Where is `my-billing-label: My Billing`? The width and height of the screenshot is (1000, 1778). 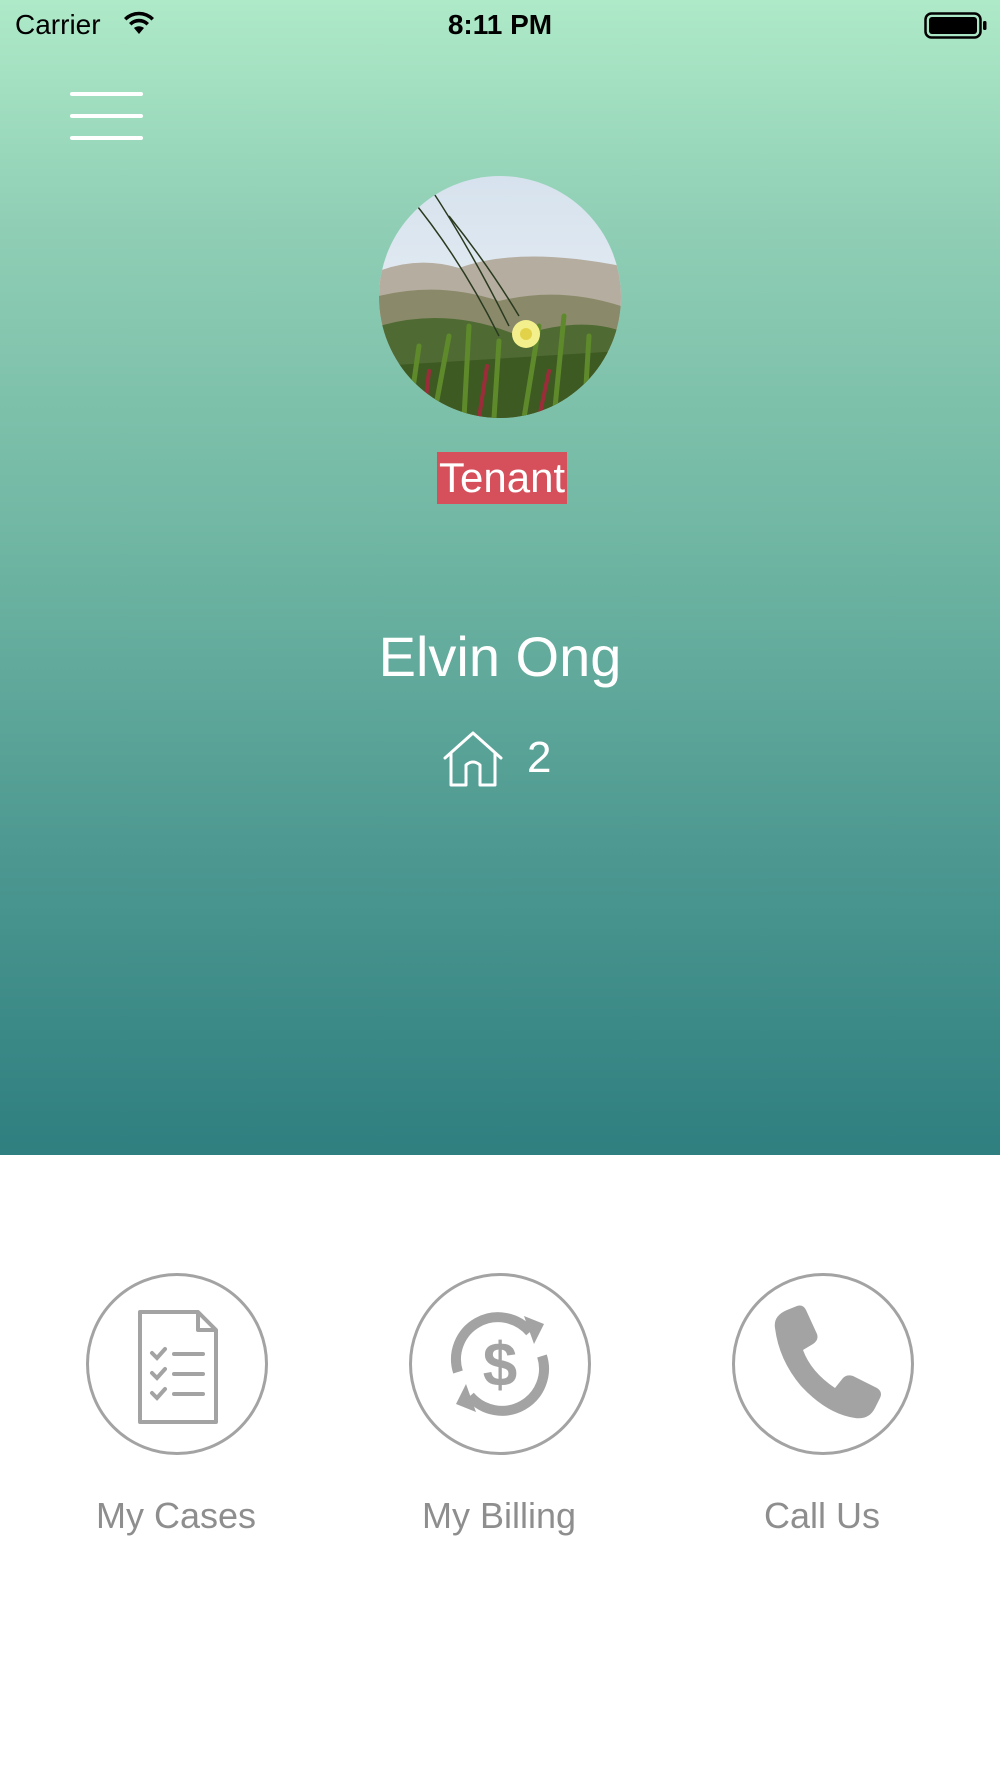 my-billing-label: My Billing is located at coordinates (499, 1515).